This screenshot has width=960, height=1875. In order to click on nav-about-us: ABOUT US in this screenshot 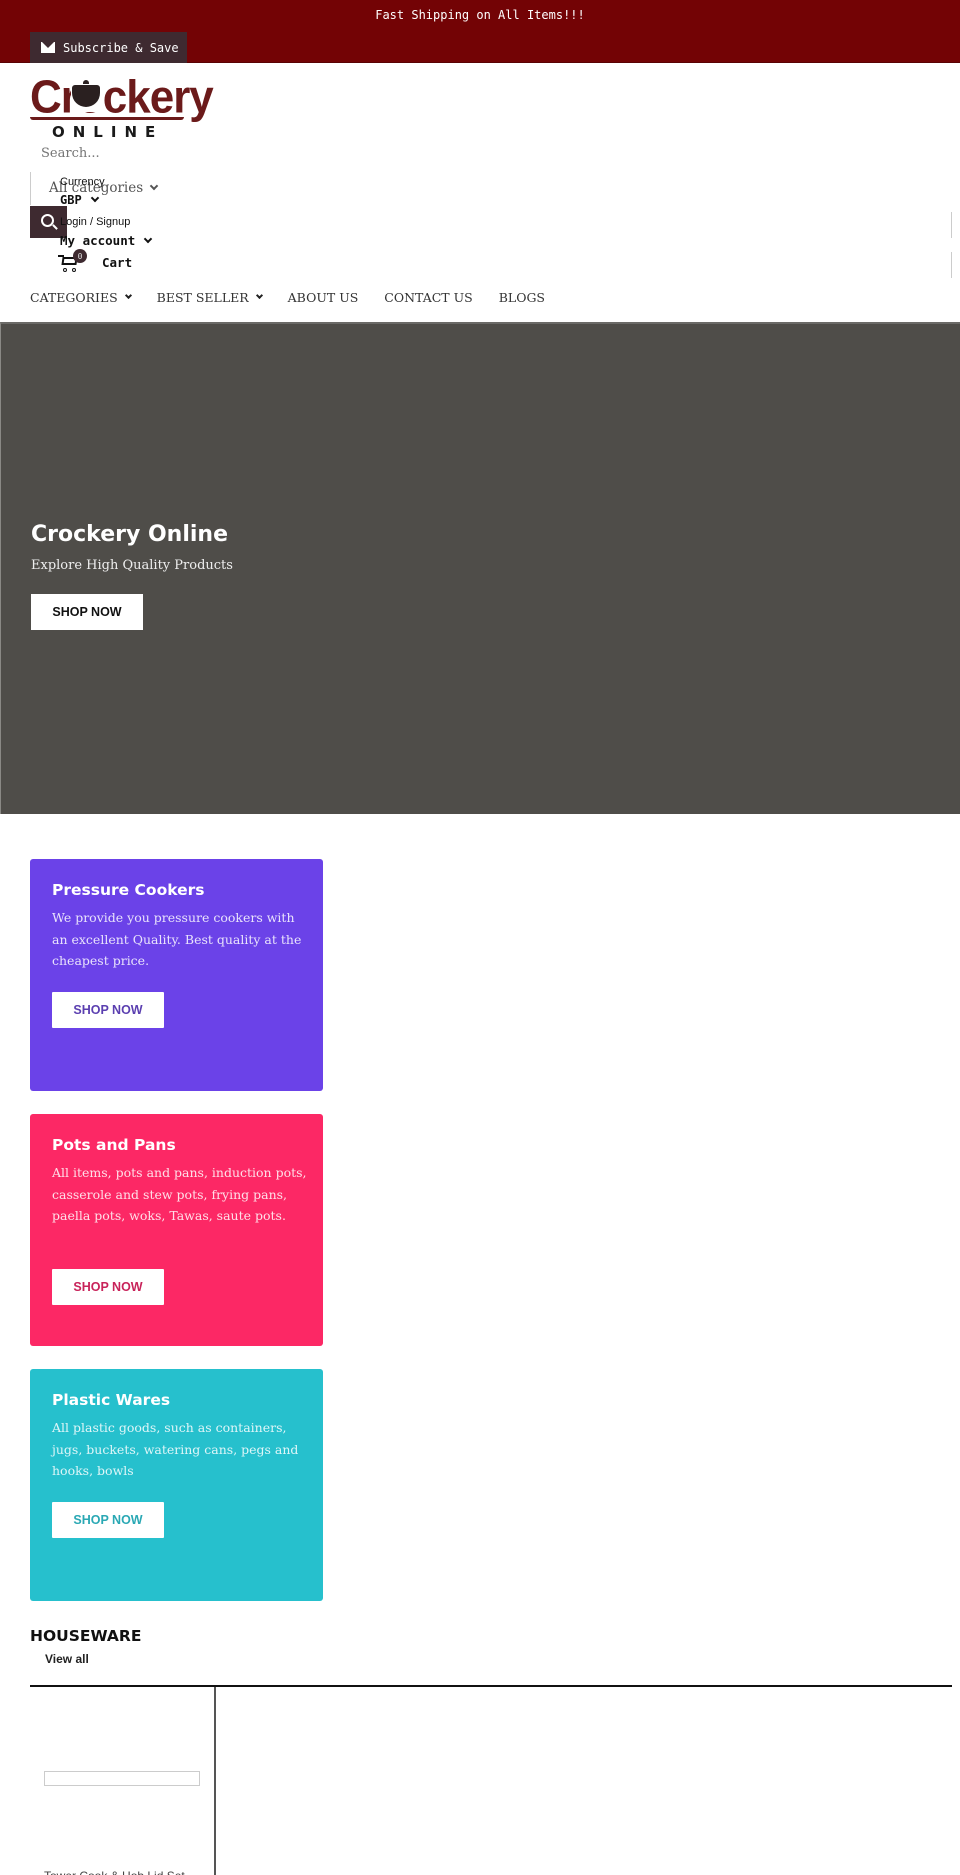, I will do `click(323, 297)`.